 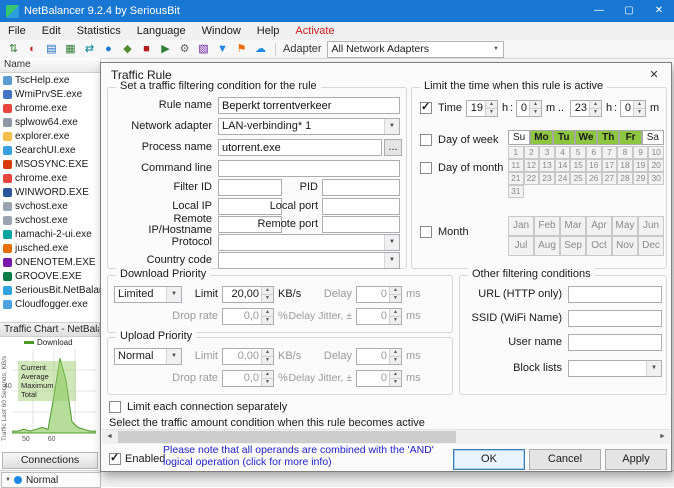 I want to click on process-list-item: WINWORD.EXE, so click(x=50, y=192).